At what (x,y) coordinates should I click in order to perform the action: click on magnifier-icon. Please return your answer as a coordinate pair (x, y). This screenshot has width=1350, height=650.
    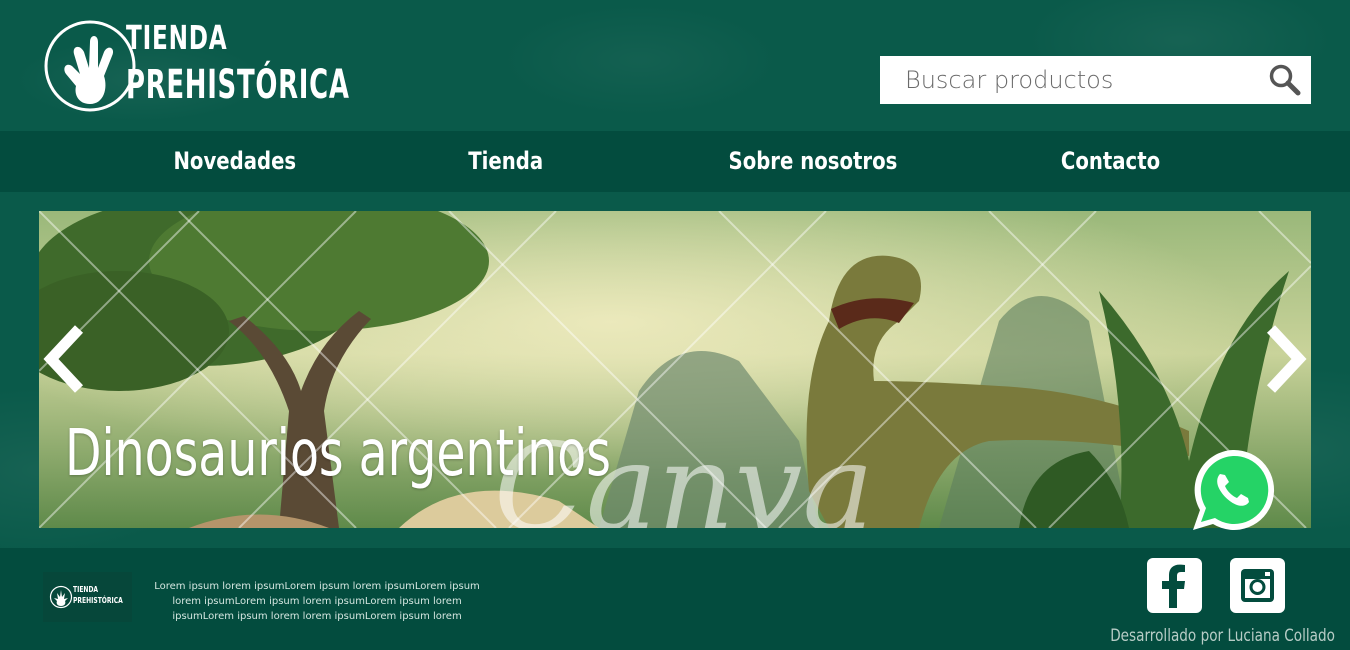
    Looking at the image, I should click on (1285, 80).